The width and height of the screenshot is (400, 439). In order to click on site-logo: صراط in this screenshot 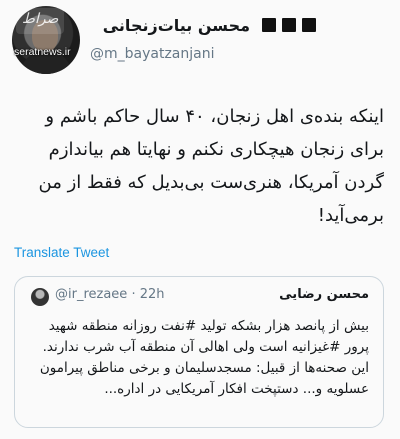, I will do `click(40, 21)`.